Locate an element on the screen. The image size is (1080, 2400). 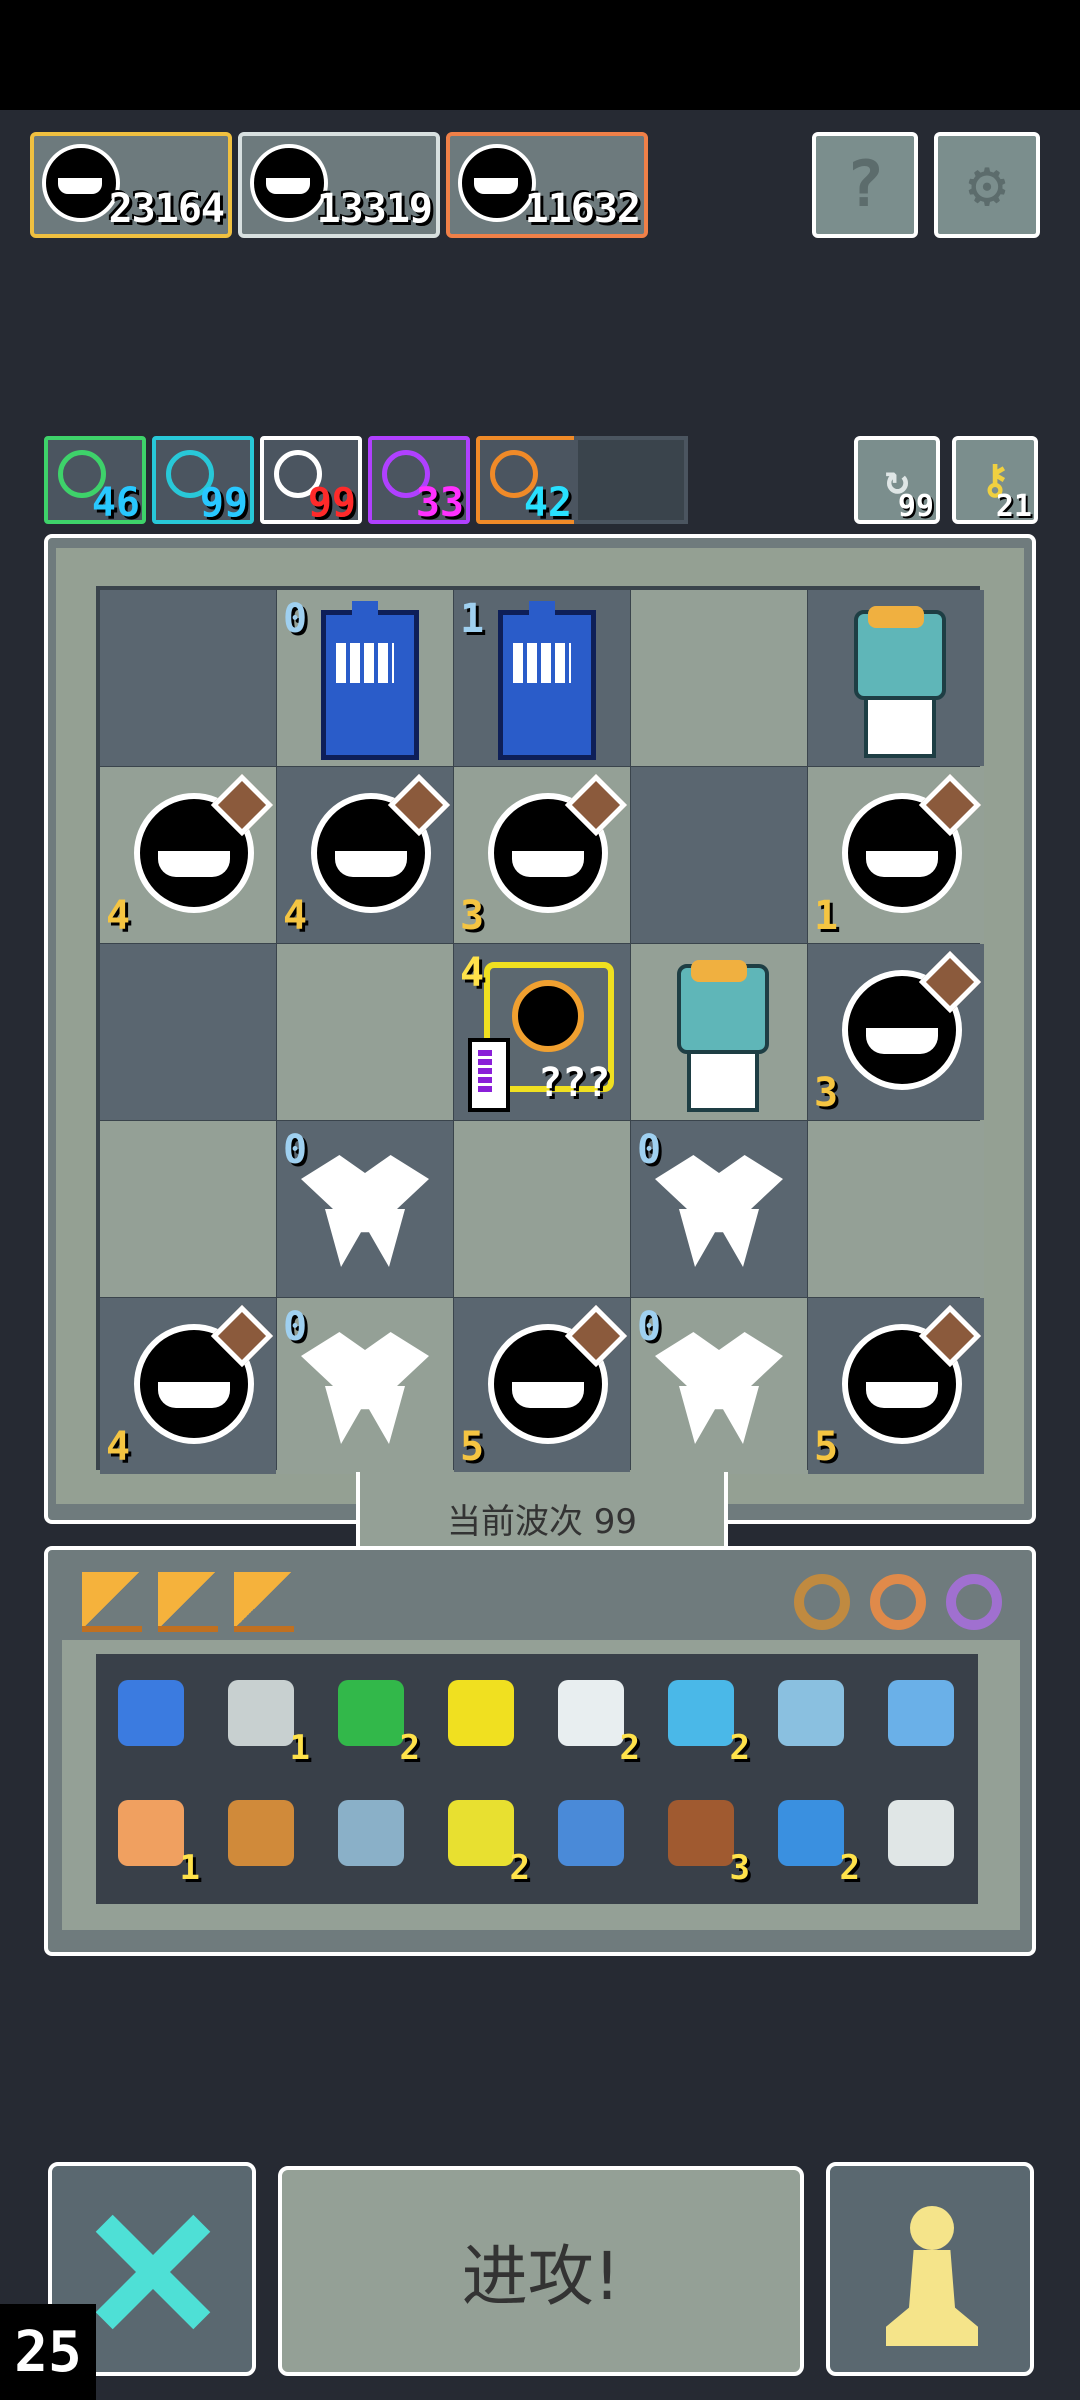
goblin-head is located at coordinates (900, 653).